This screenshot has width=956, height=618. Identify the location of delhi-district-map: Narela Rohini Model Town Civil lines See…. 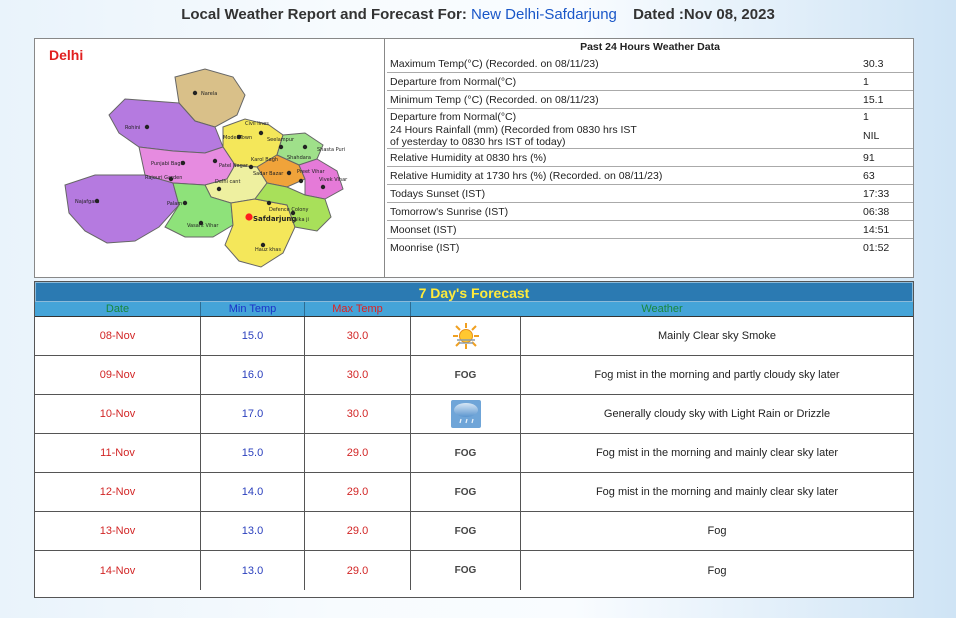
(206, 168).